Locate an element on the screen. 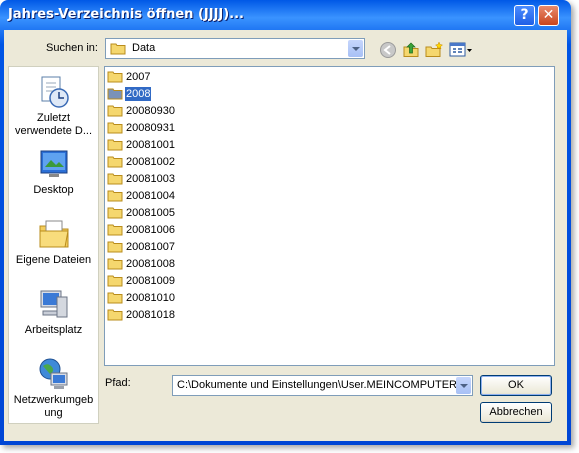 Image resolution: width=579 pixels, height=453 pixels. place-network: Netzwerkumgeb ung is located at coordinates (53, 388).